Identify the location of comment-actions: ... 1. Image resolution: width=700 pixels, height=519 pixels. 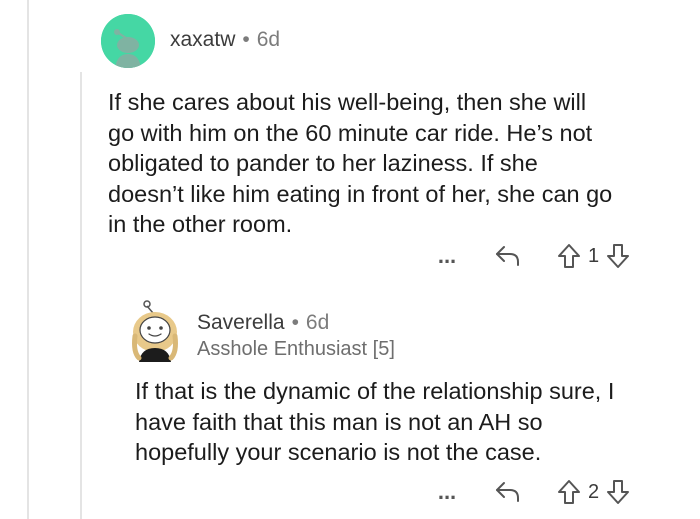
(532, 256).